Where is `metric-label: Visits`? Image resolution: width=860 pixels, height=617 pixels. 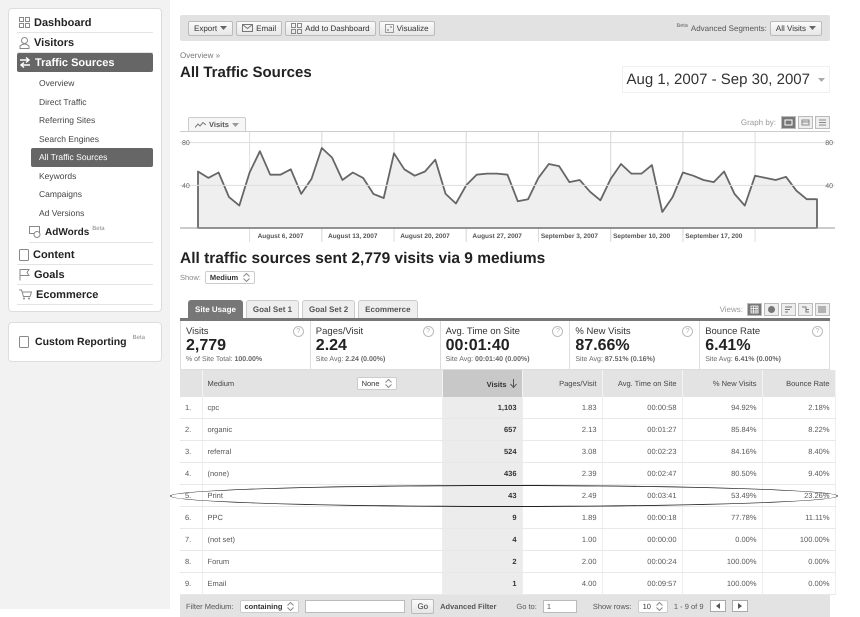 metric-label: Visits is located at coordinates (197, 331).